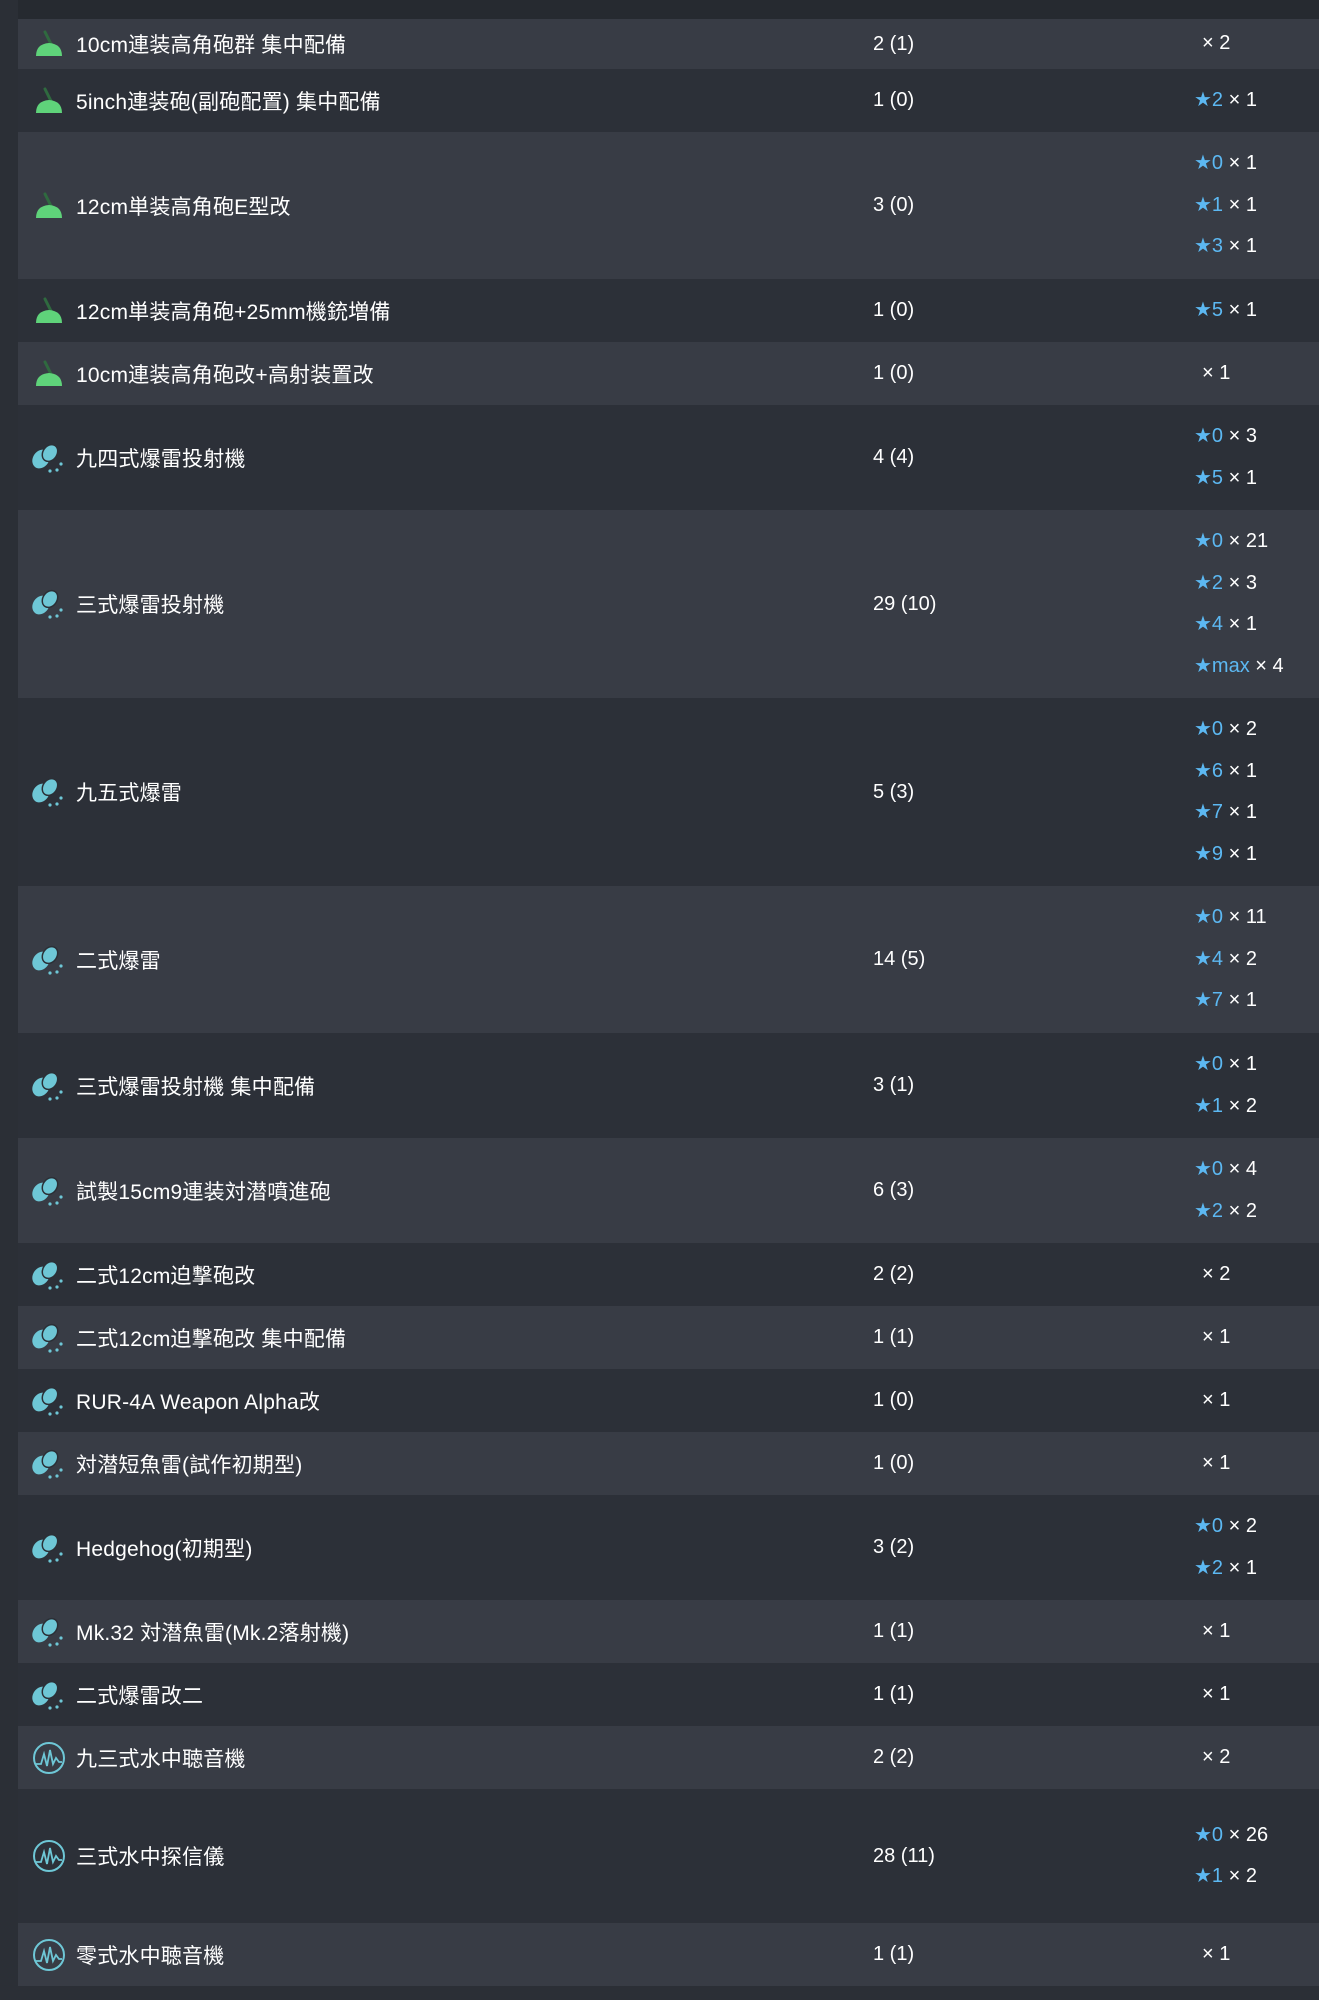  Describe the element at coordinates (668, 44) in the screenshot. I see `equipment-row: 10cm連装高角砲群 集中配備 2 (1) × 2` at that location.